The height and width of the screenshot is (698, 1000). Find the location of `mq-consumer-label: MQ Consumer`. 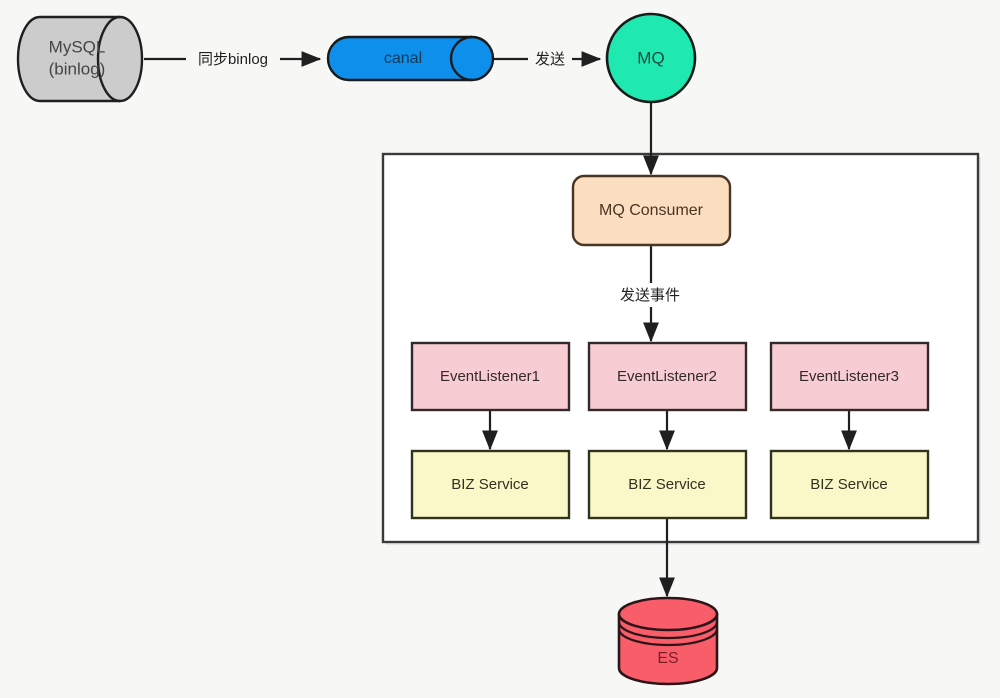

mq-consumer-label: MQ Consumer is located at coordinates (651, 210).